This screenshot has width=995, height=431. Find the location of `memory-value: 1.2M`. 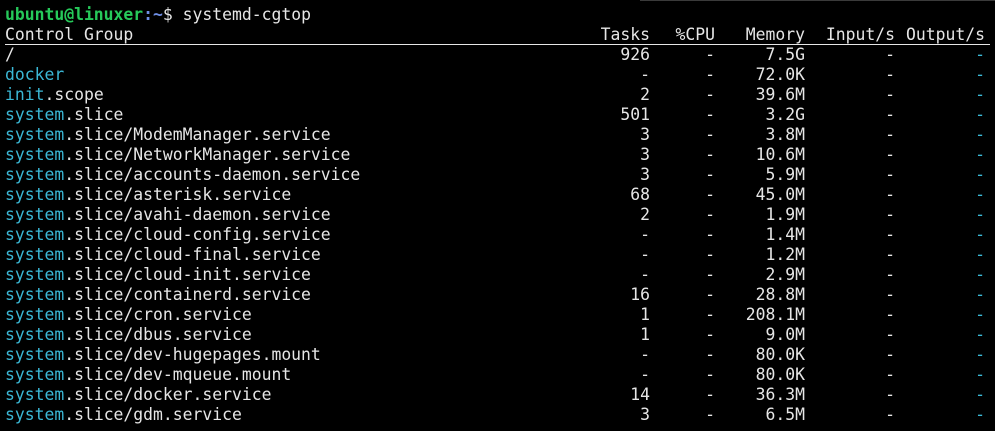

memory-value: 1.2M is located at coordinates (785, 254).